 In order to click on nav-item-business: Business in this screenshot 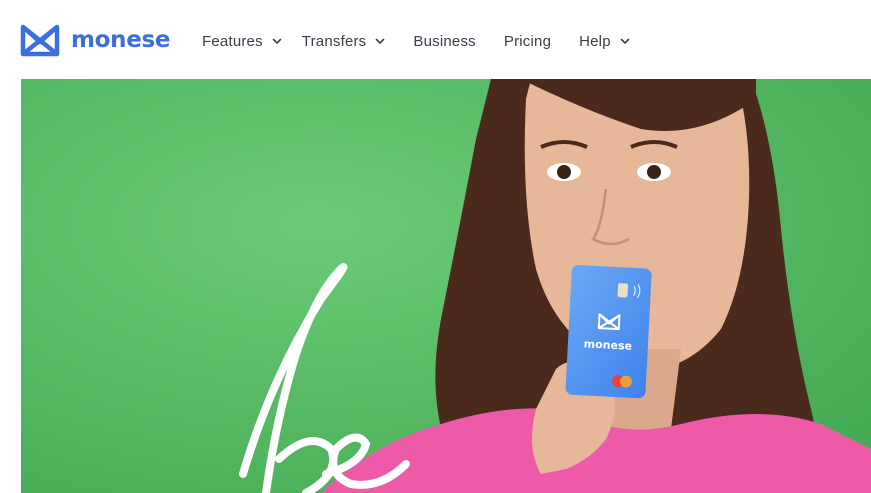, I will do `click(444, 41)`.